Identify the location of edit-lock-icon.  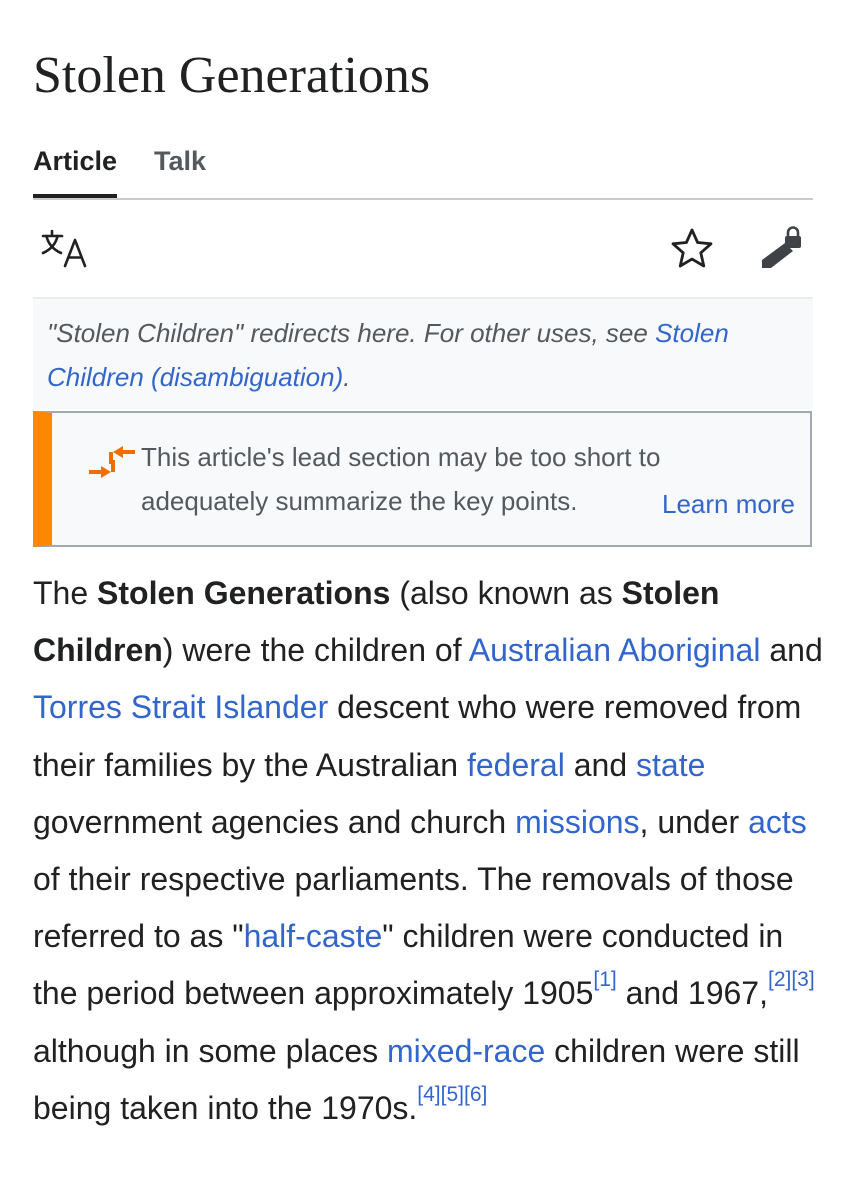
(782, 248).